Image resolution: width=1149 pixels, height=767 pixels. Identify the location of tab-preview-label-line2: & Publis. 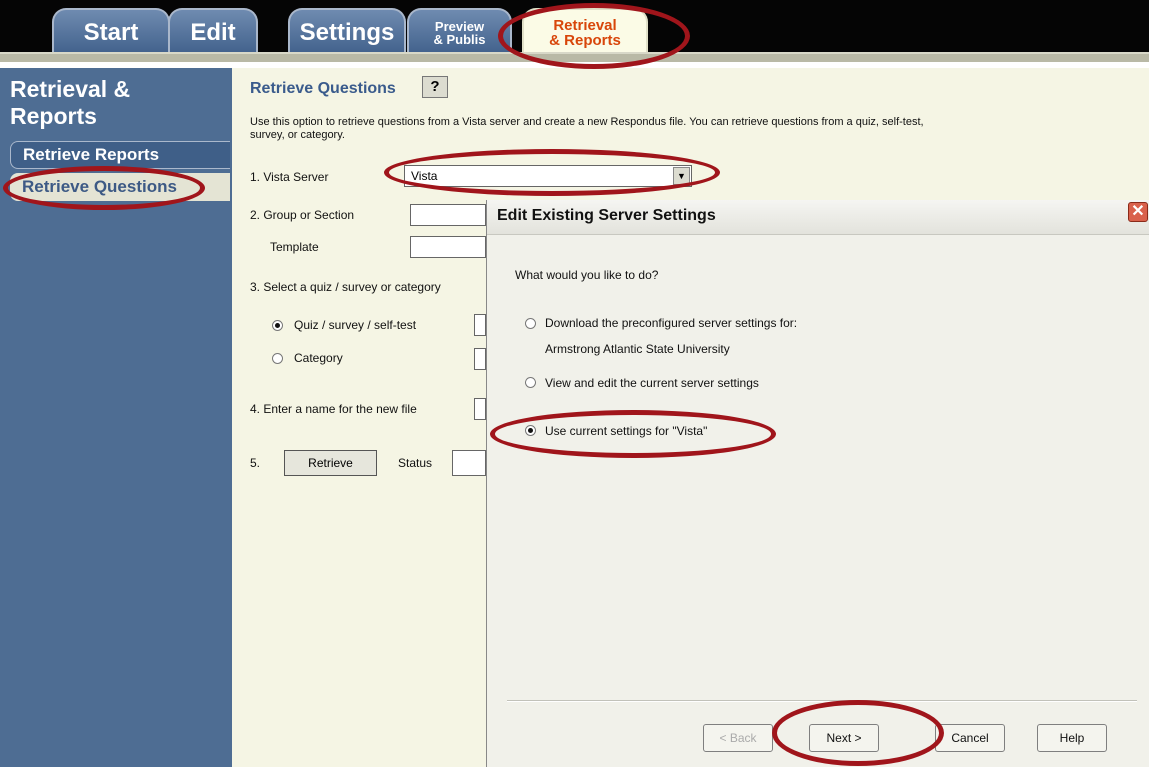
(459, 39).